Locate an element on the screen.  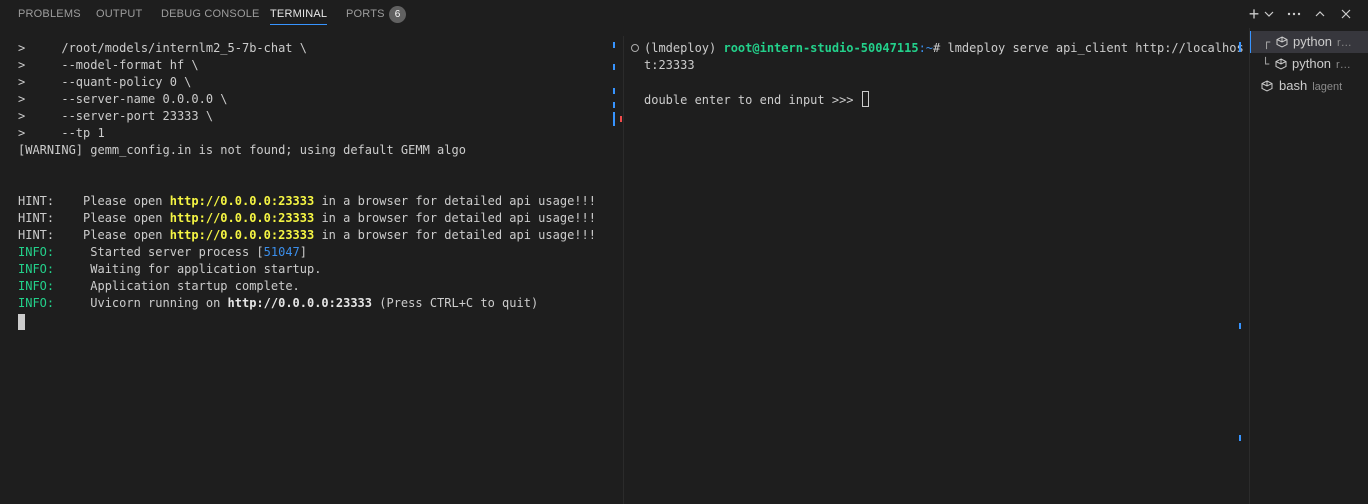
tab-output: OUTPUT is located at coordinates (119, 14).